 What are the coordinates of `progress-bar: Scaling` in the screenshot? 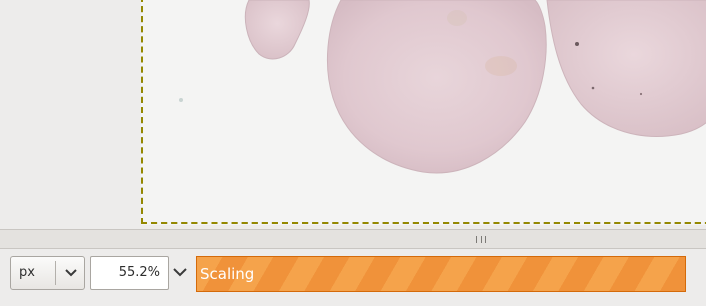 It's located at (441, 274).